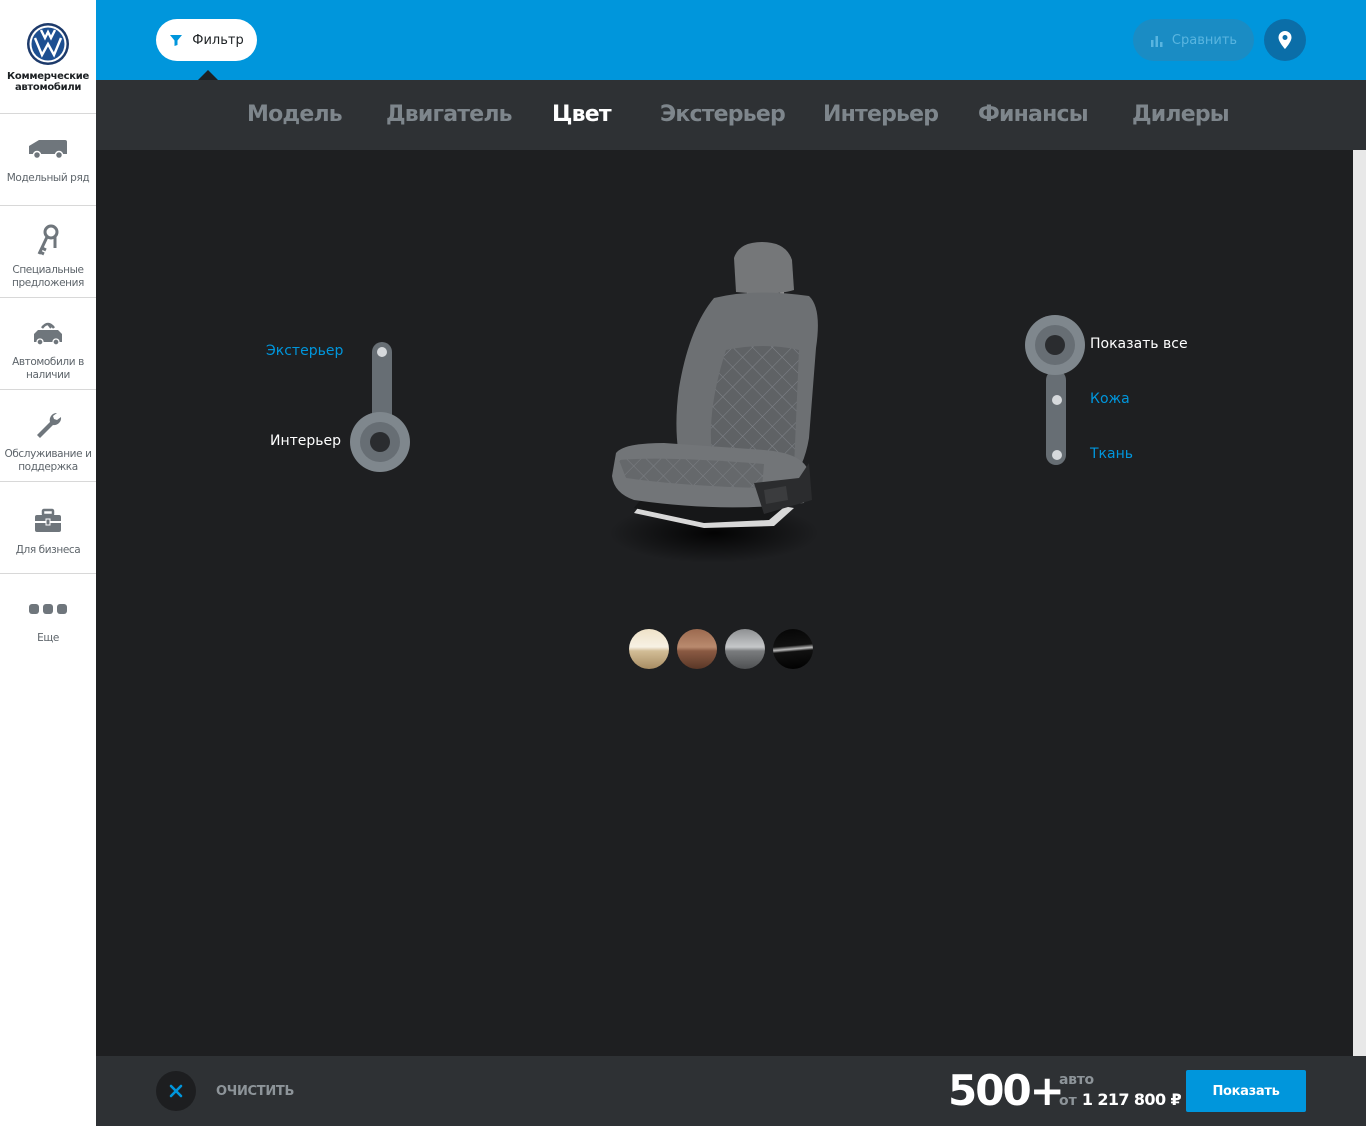 The image size is (1366, 1126). Describe the element at coordinates (1246, 1091) in the screenshot. I see `show-results-button: Показать` at that location.